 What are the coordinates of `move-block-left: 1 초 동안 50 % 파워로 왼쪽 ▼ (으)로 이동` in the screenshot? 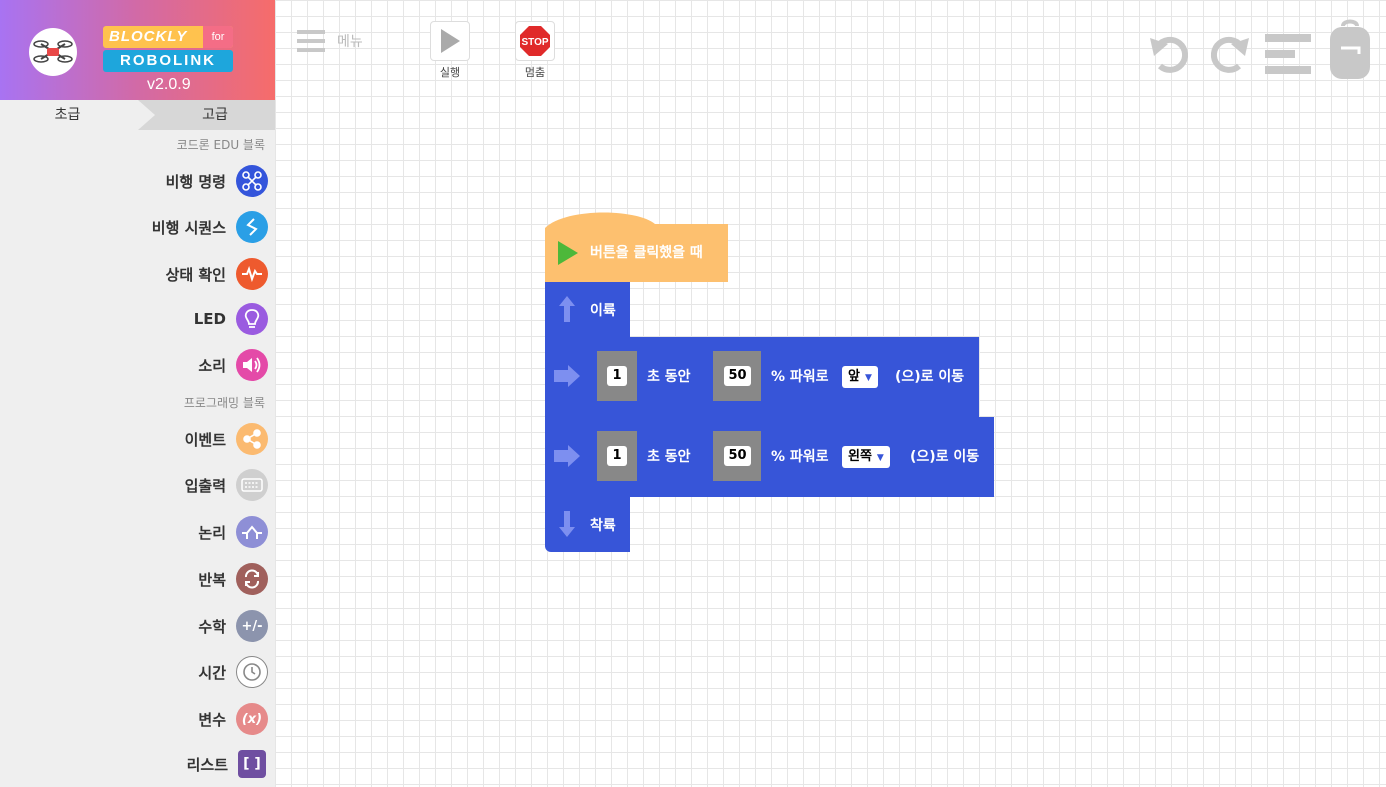 It's located at (769, 457).